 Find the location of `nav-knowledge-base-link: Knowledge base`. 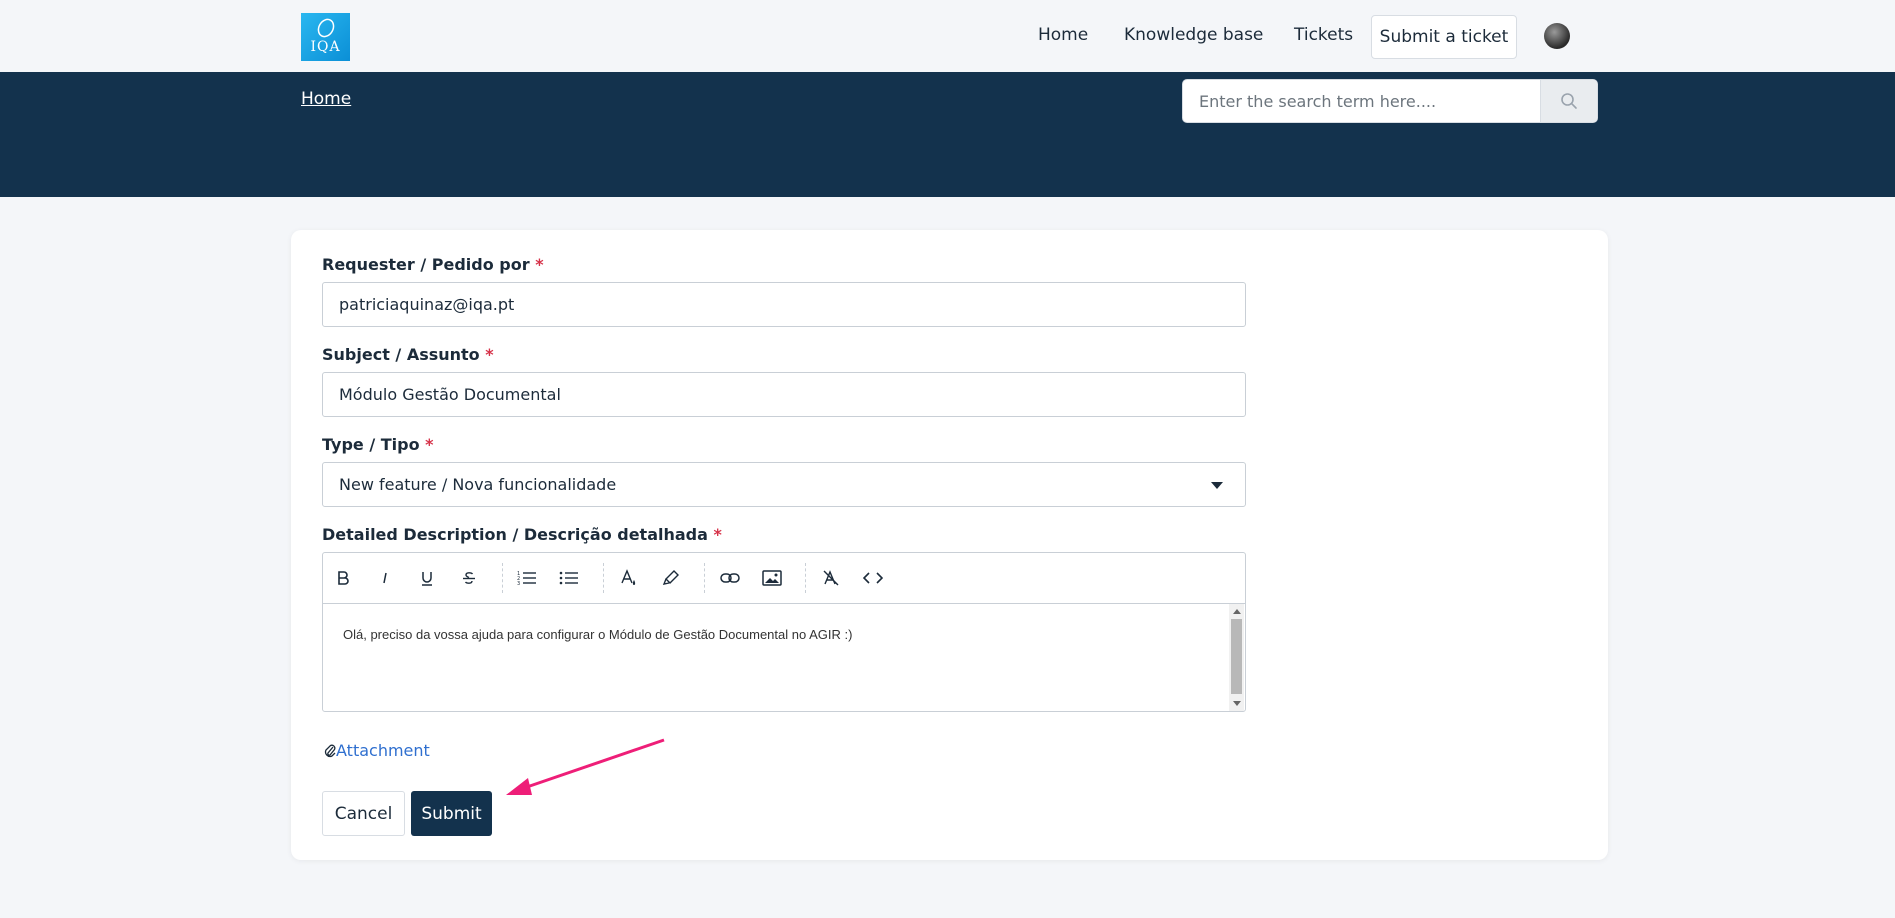

nav-knowledge-base-link: Knowledge base is located at coordinates (1193, 35).